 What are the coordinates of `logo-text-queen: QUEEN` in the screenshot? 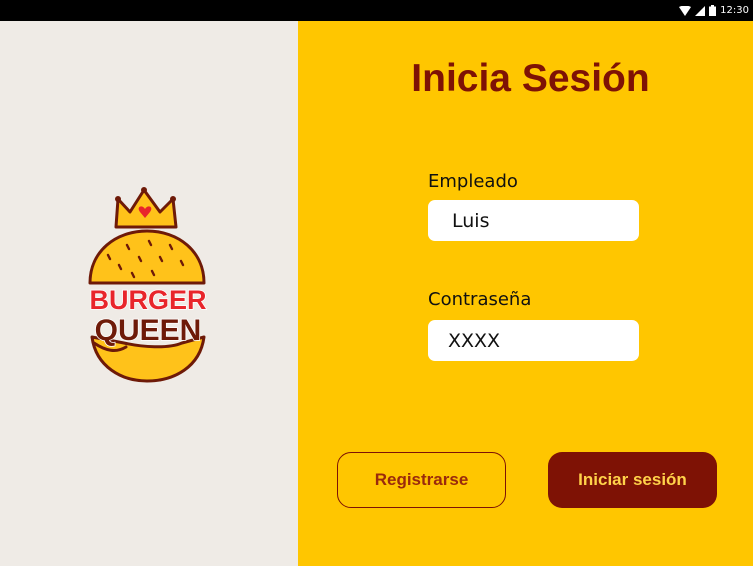 It's located at (148, 330).